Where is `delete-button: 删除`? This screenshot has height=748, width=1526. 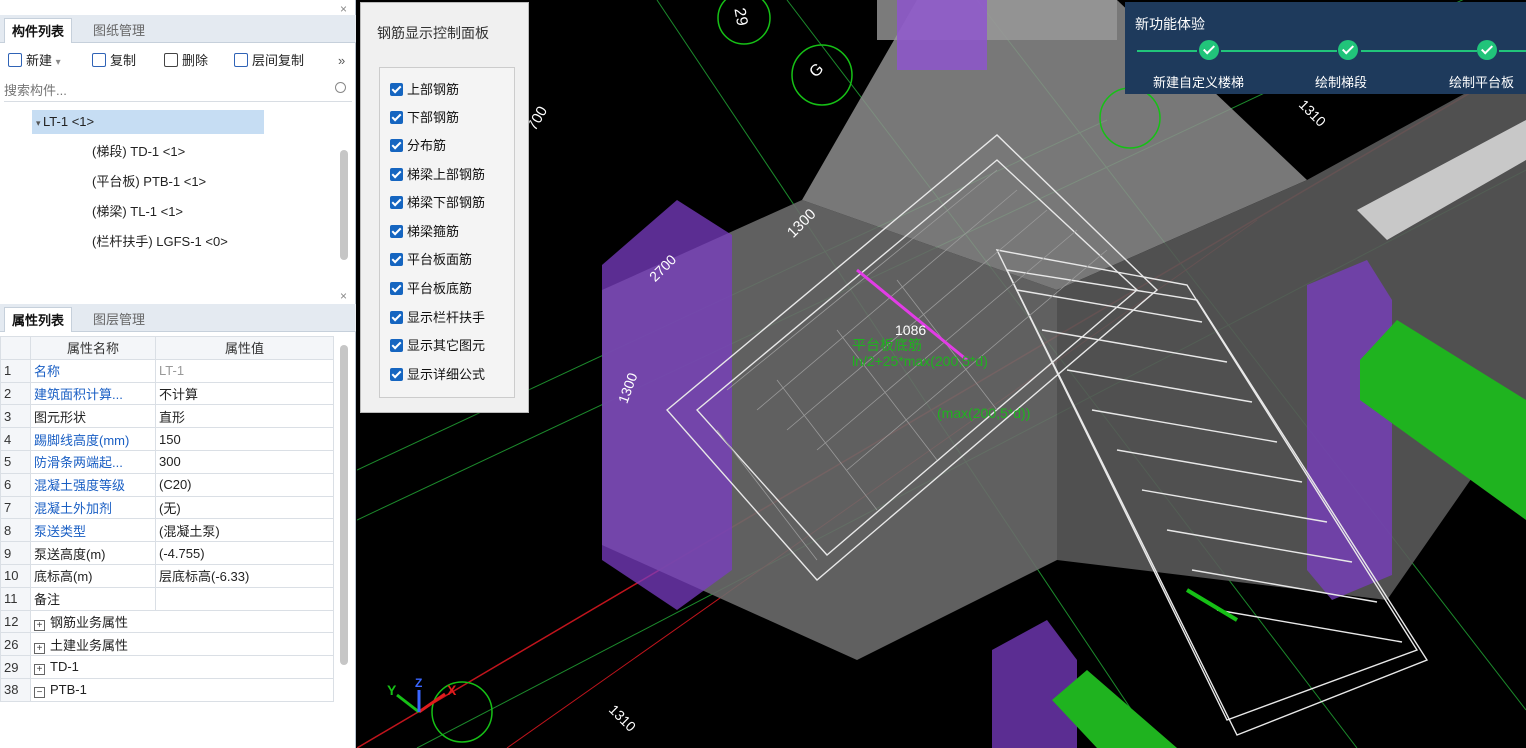 delete-button: 删除 is located at coordinates (186, 61).